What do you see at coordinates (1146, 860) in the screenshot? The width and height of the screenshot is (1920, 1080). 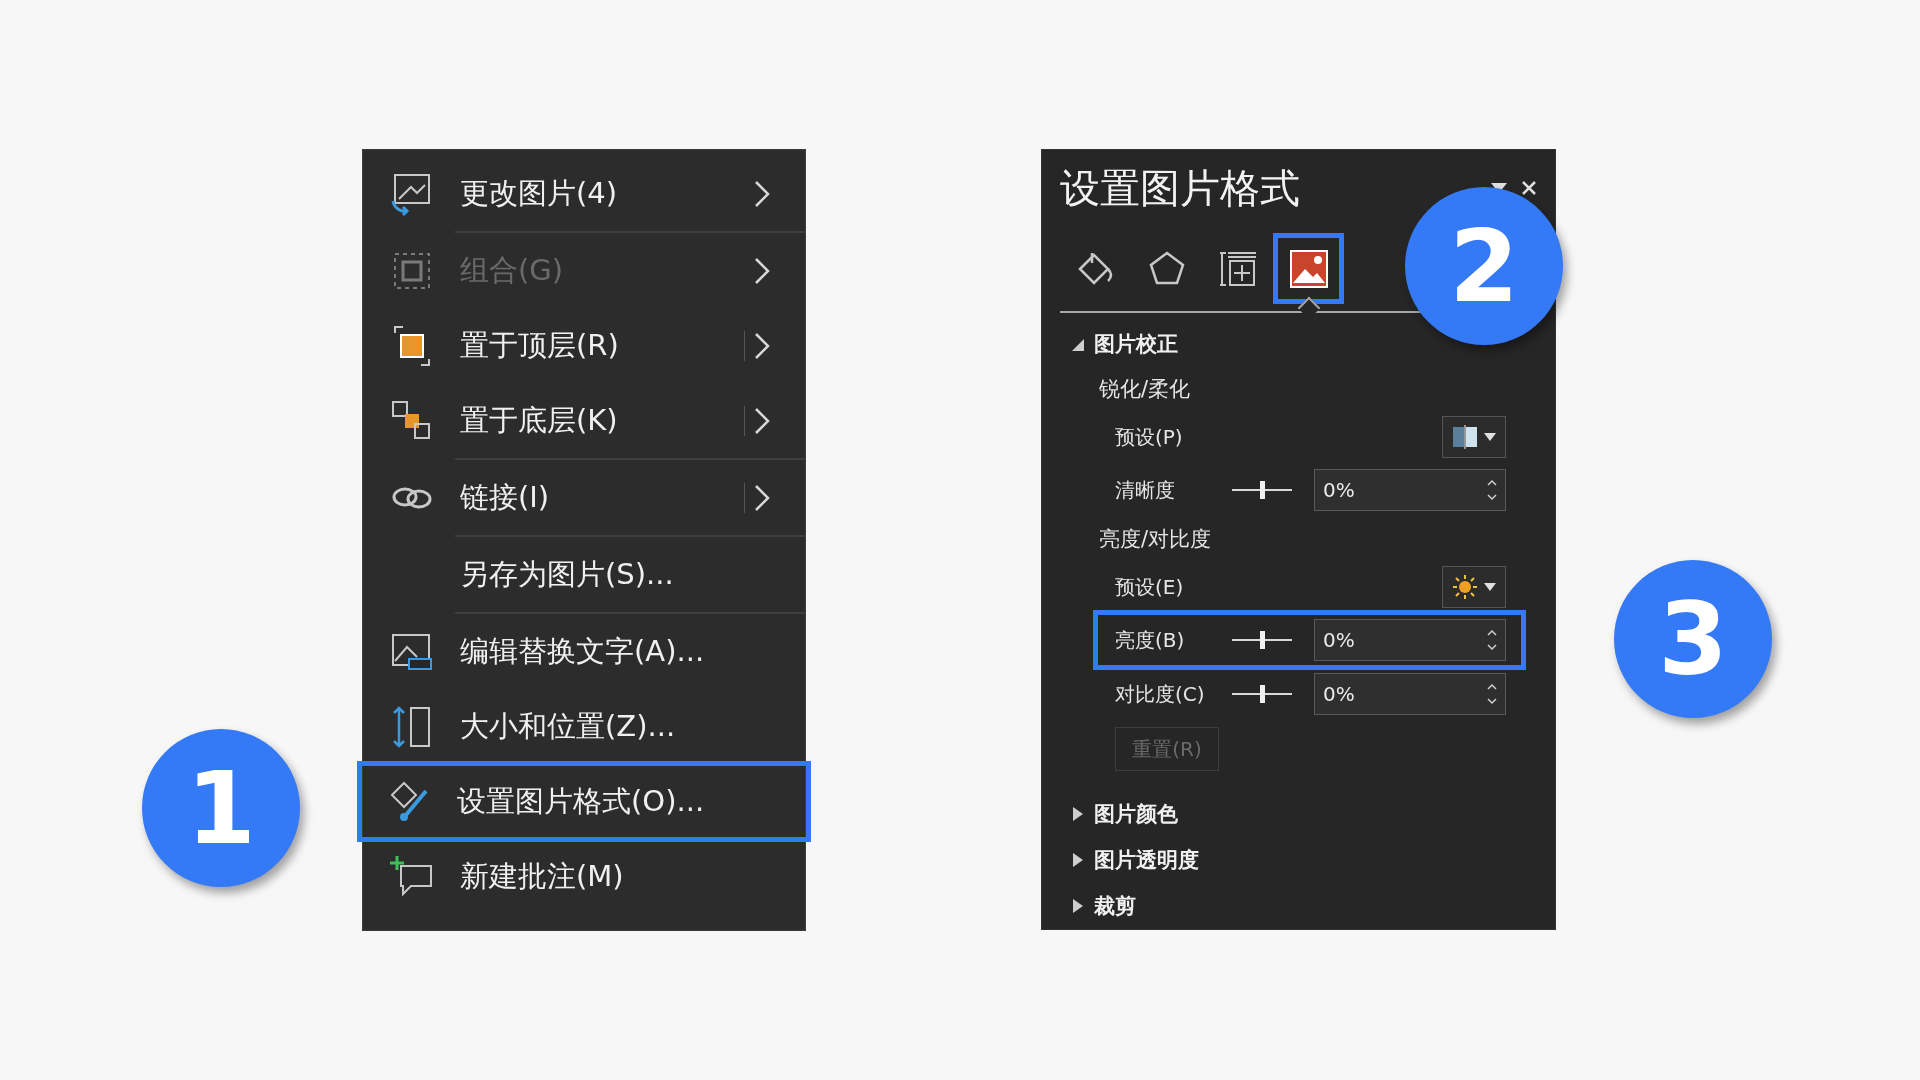 I see `section-heading: 图片透明度` at bounding box center [1146, 860].